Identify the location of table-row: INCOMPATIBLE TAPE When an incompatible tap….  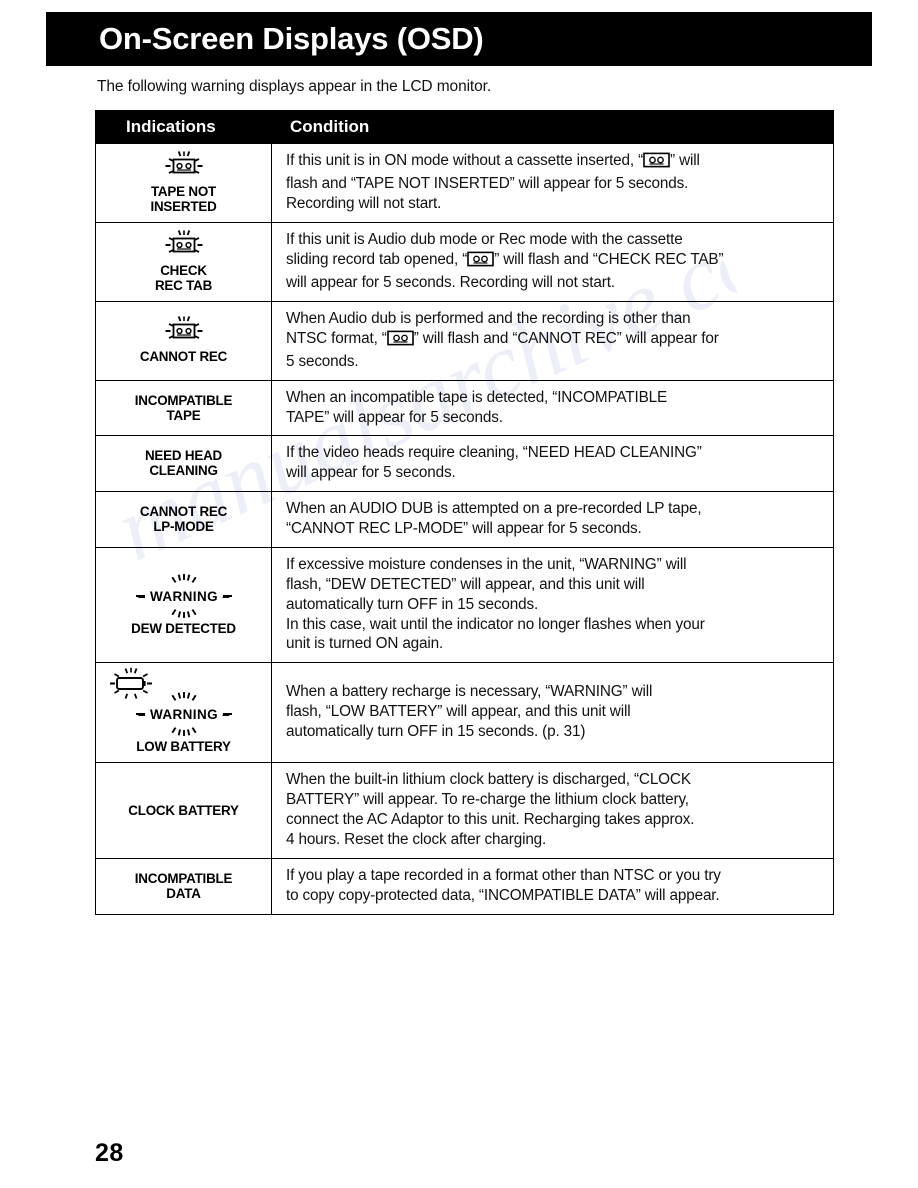
(464, 408).